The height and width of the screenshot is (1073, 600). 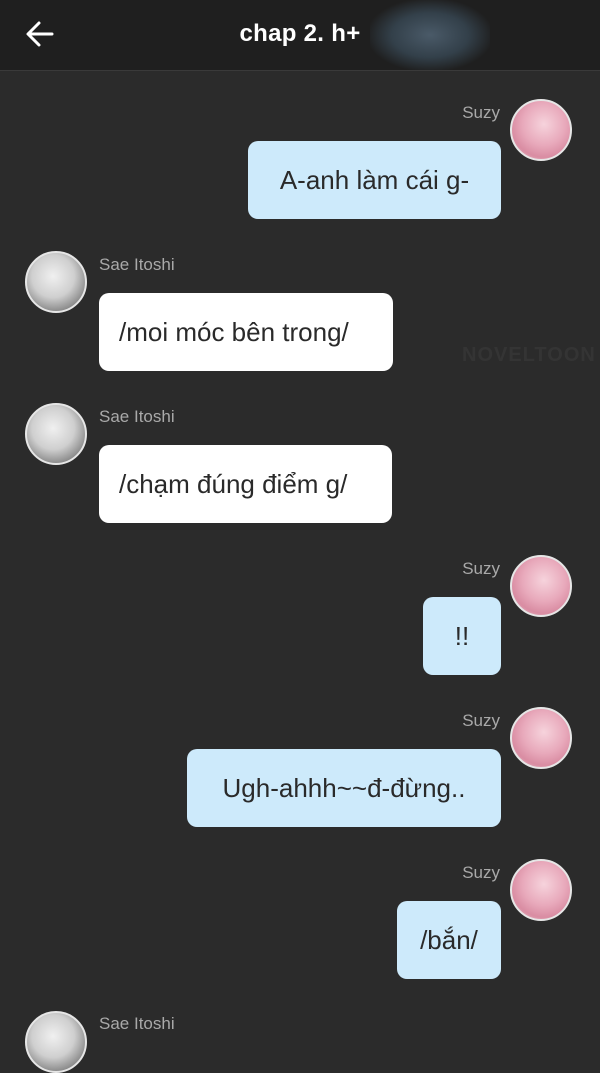 What do you see at coordinates (246, 332) in the screenshot?
I see `message-bubble: /moi móc bên trong/` at bounding box center [246, 332].